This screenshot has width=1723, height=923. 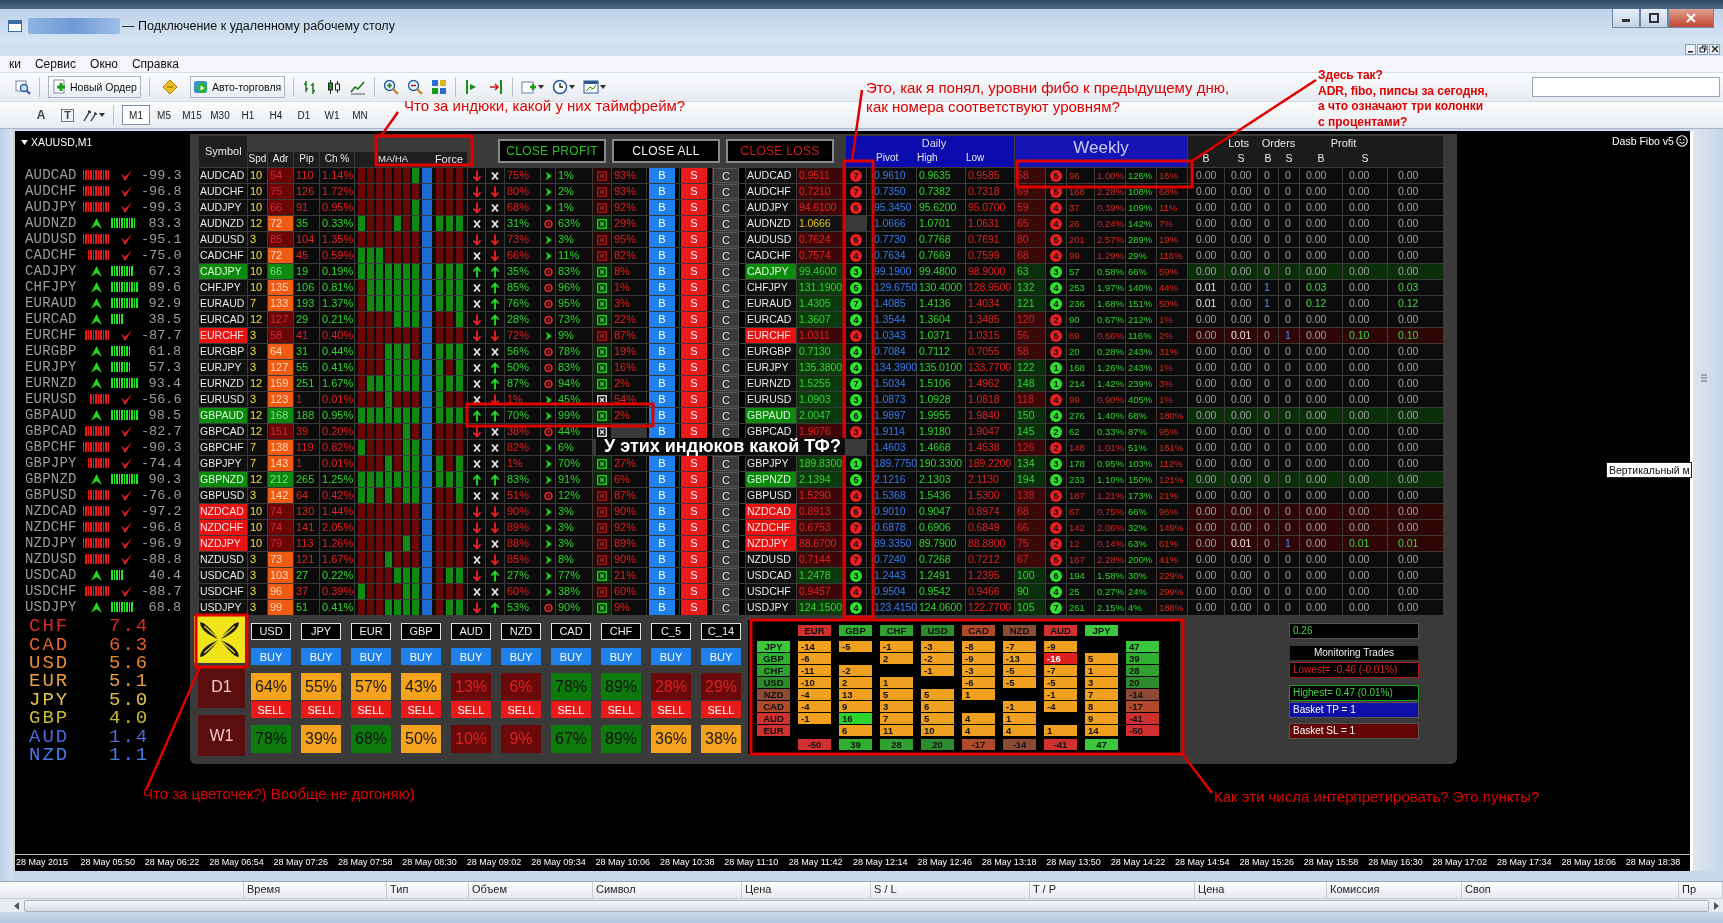 What do you see at coordinates (41, 115) in the screenshot?
I see `text-tool-button: A` at bounding box center [41, 115].